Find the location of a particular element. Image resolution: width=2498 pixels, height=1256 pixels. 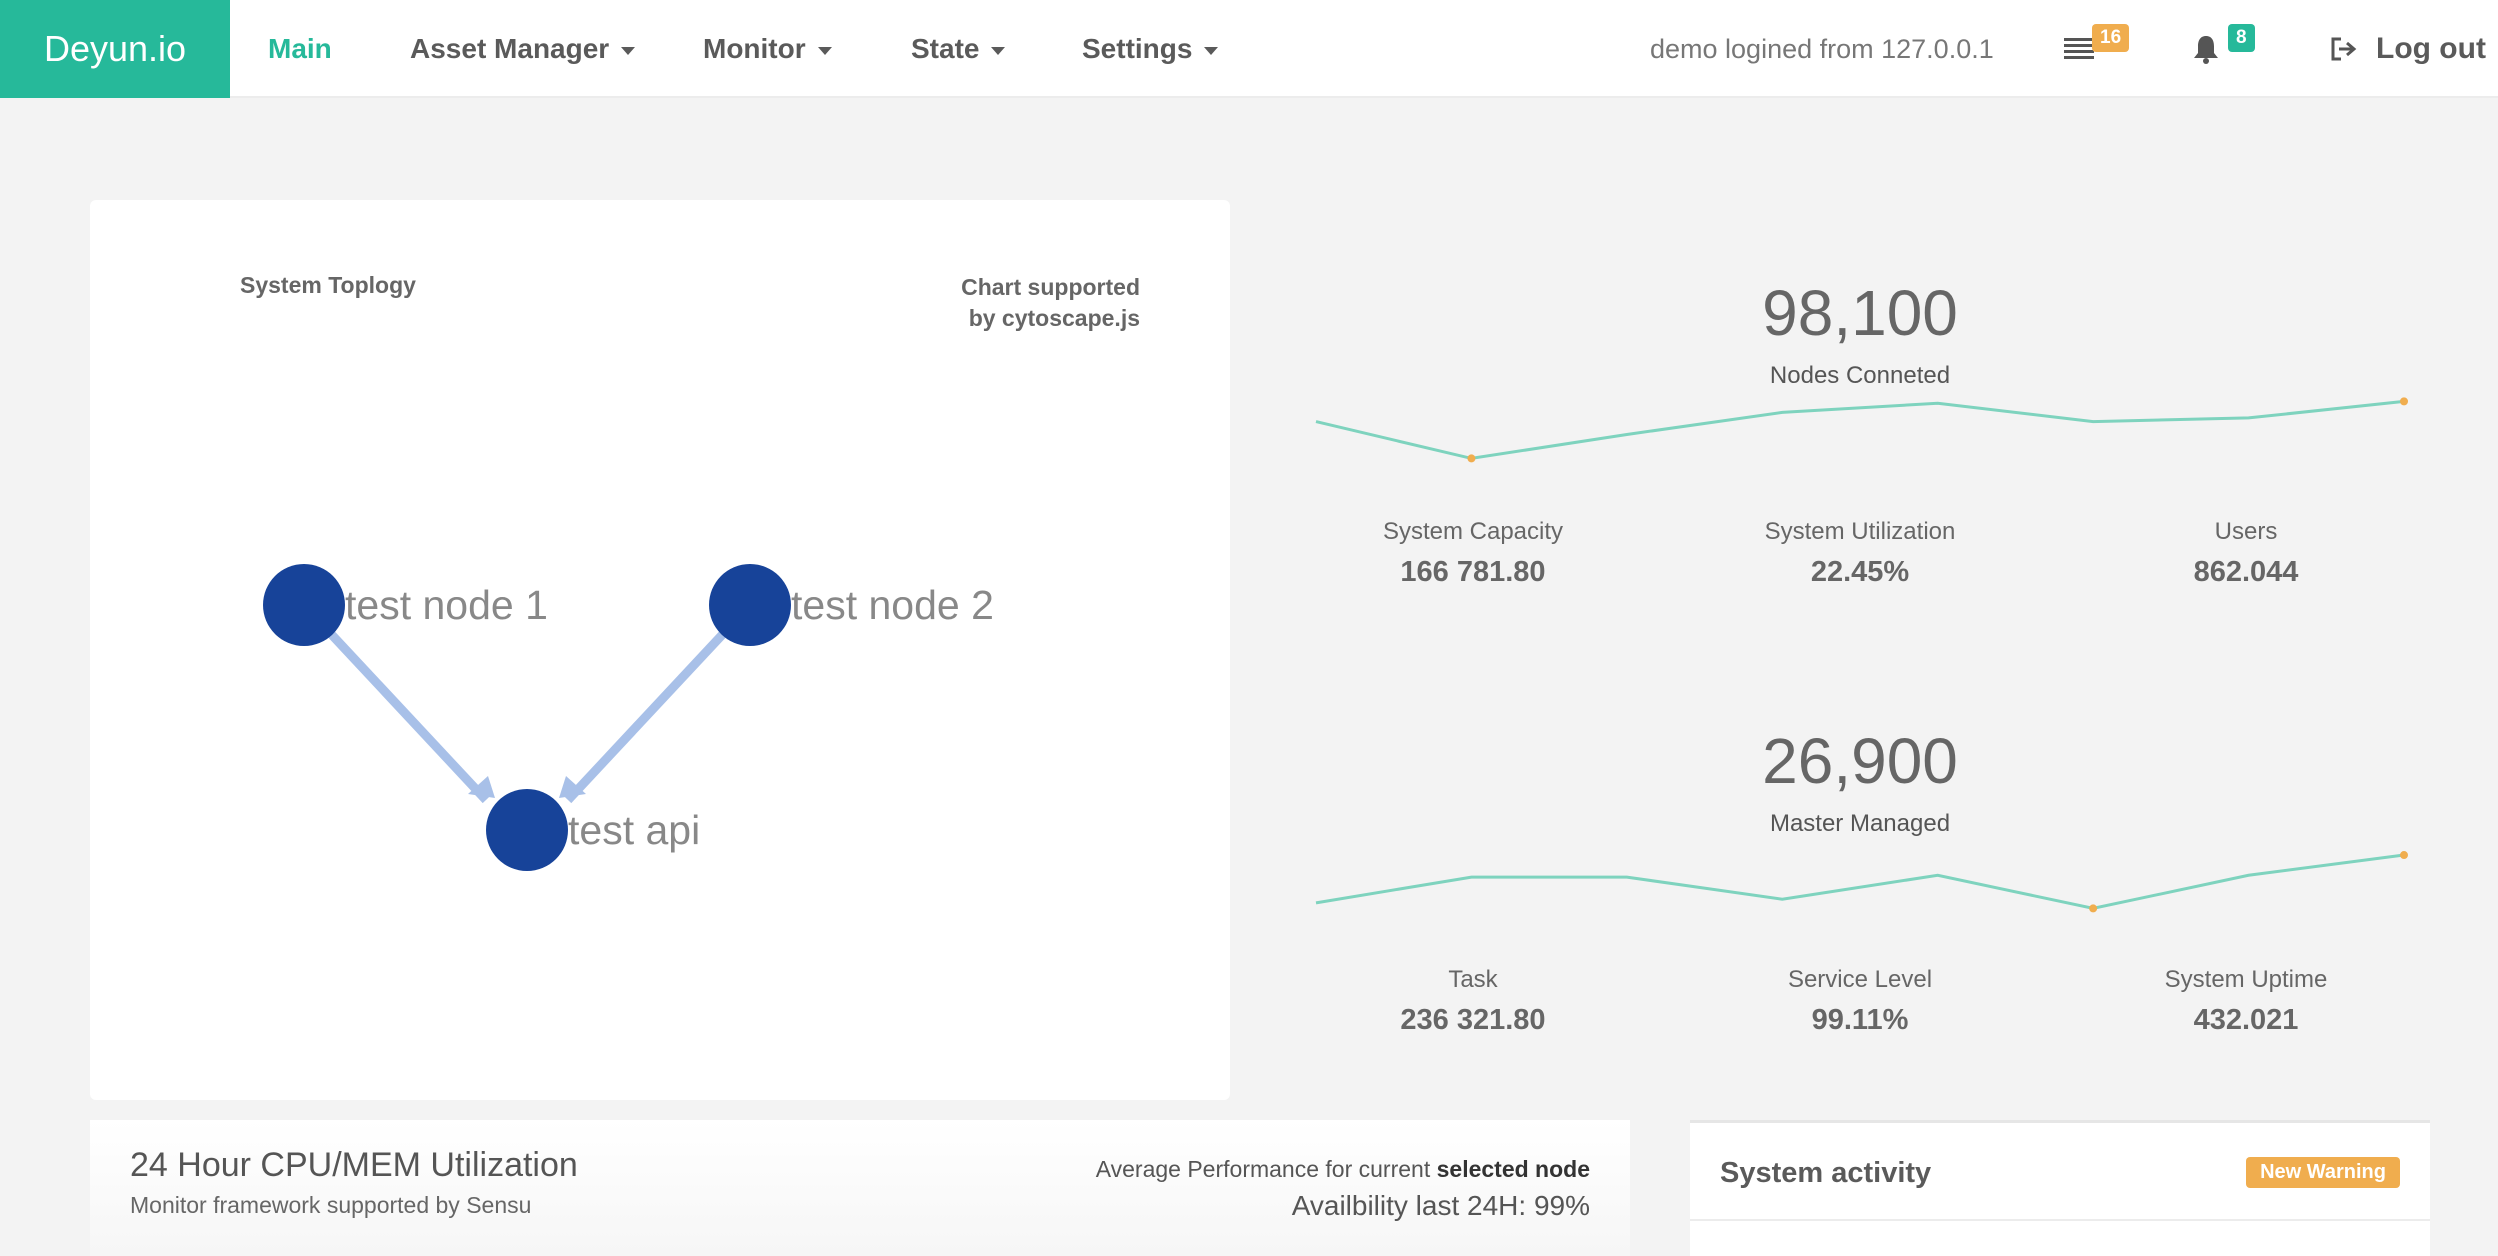

topology-node: test node 1 is located at coordinates (405, 605).